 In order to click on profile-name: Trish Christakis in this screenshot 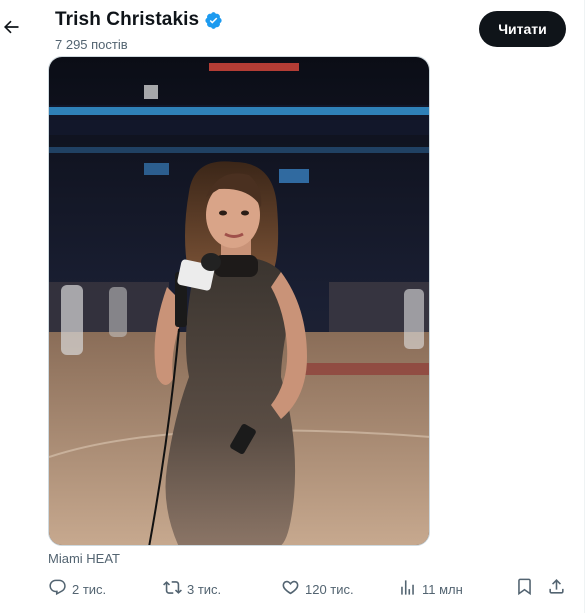, I will do `click(127, 20)`.